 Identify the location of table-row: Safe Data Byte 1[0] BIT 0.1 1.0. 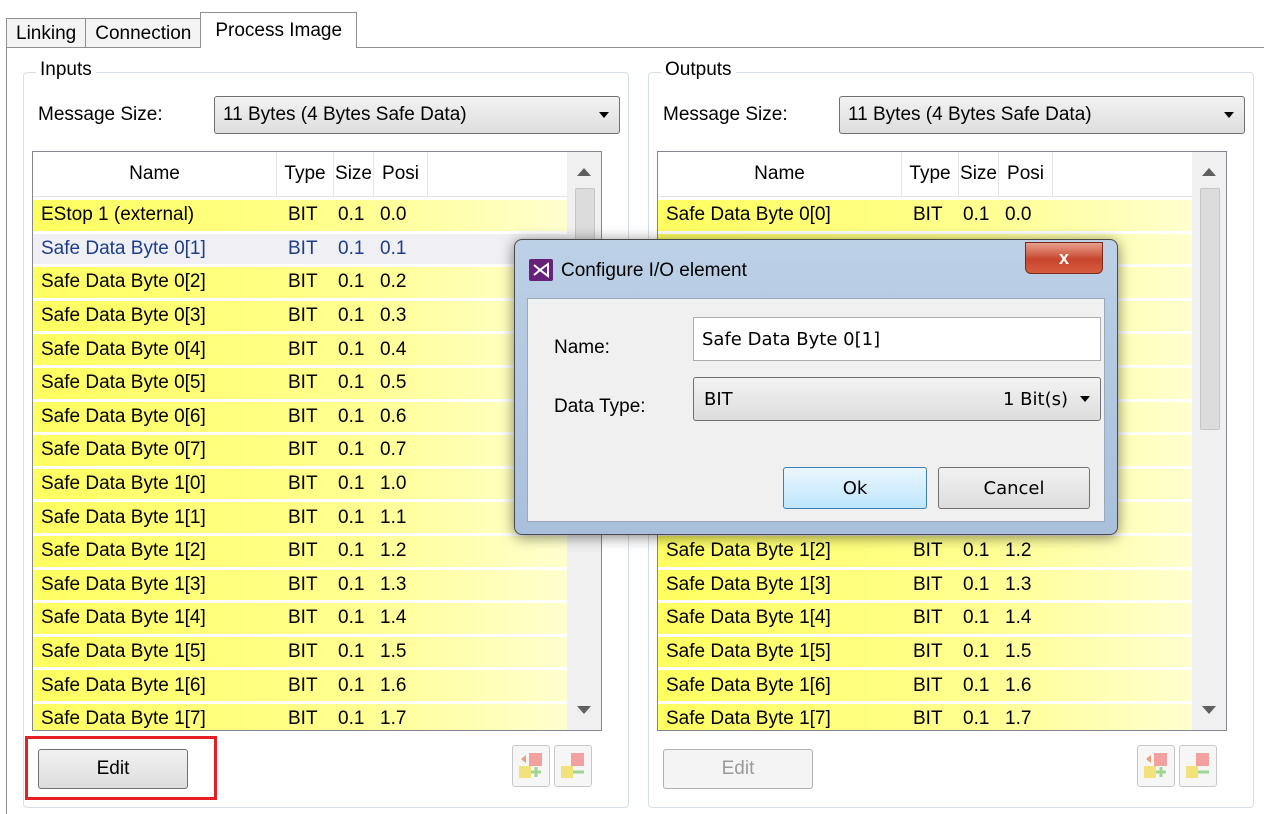
(301, 484).